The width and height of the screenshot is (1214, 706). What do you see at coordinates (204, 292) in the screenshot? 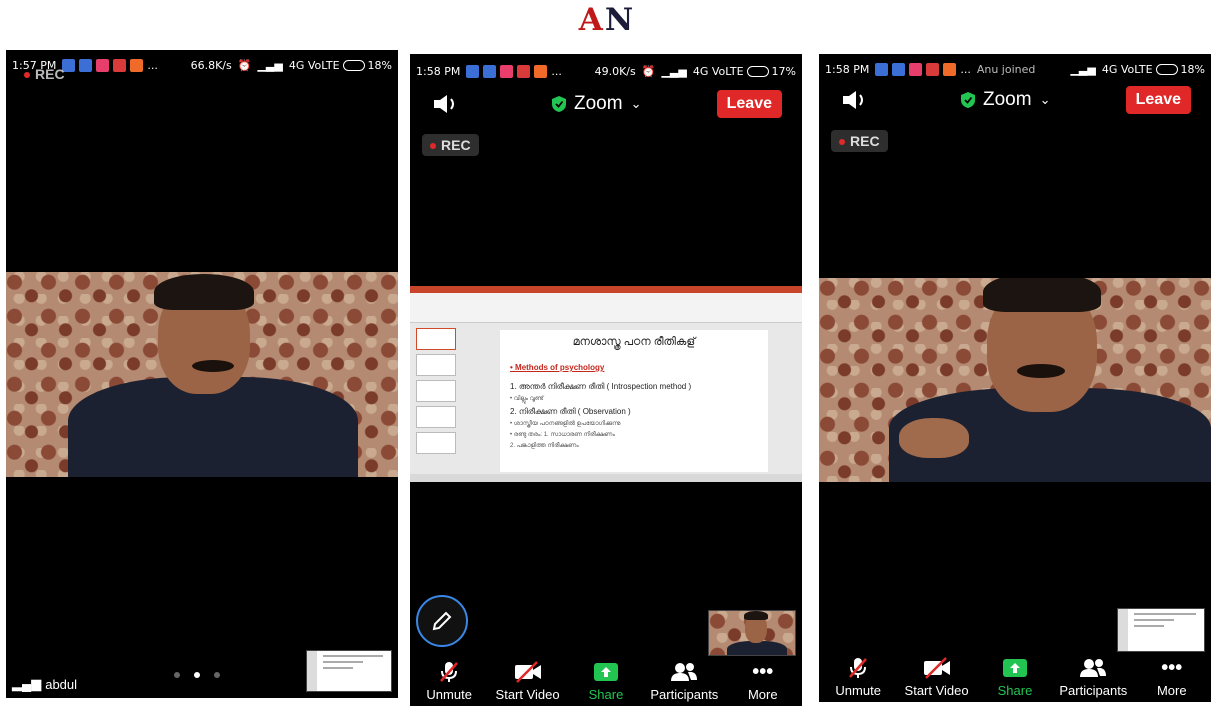
I see `speaker-hair` at bounding box center [204, 292].